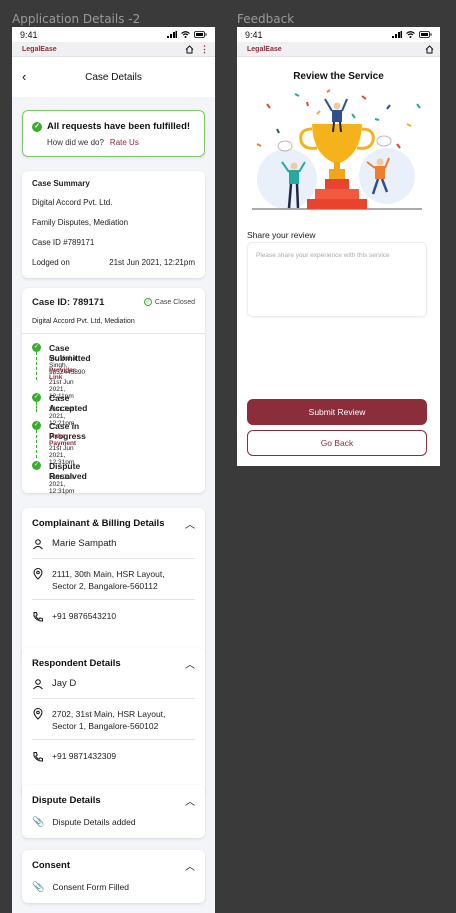 The width and height of the screenshot is (456, 913). What do you see at coordinates (76, 663) in the screenshot?
I see `respondent-heading: Respondent Details` at bounding box center [76, 663].